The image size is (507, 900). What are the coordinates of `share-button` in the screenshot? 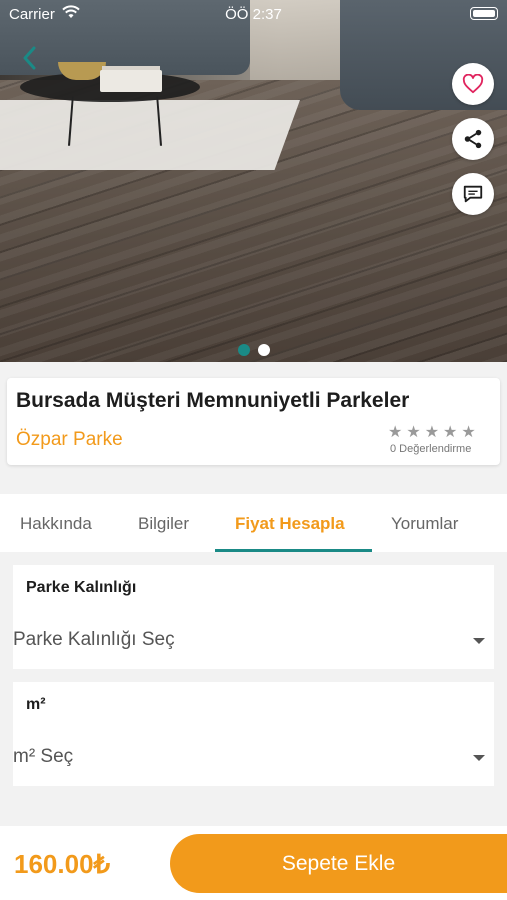 It's located at (473, 139).